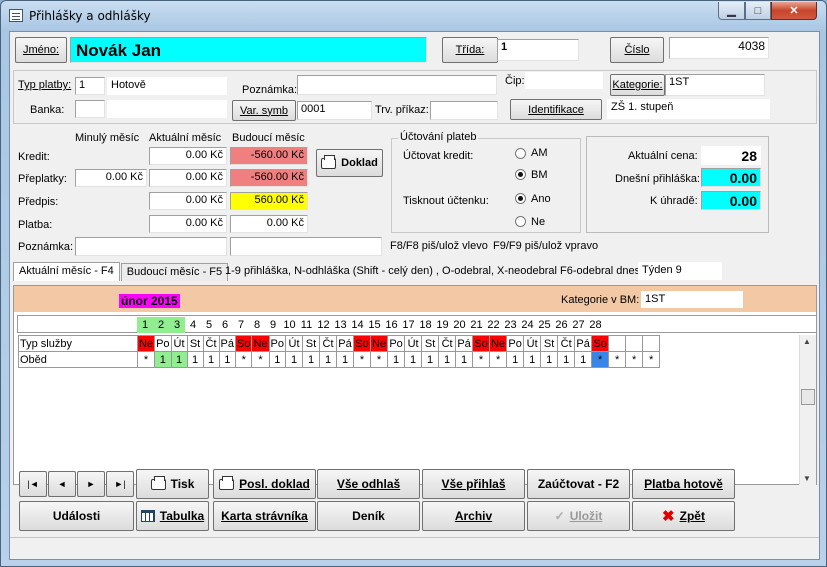 The width and height of the screenshot is (827, 567). Describe the element at coordinates (90, 86) in the screenshot. I see `payment-type-code: 1` at that location.